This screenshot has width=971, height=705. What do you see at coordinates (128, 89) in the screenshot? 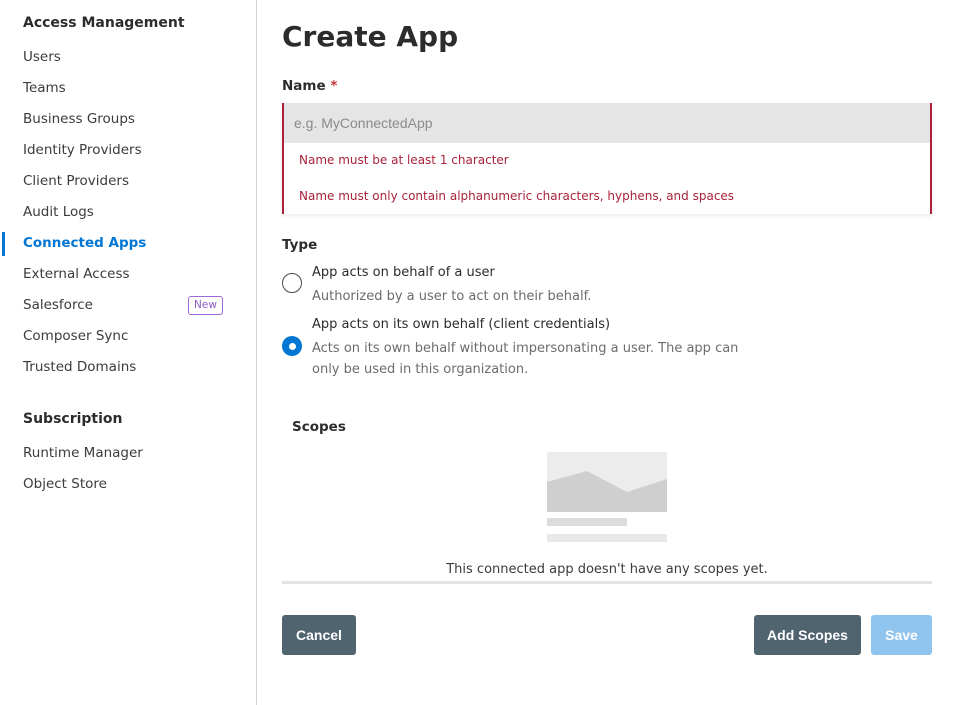
I see `sidebar-item-teams: Teams` at bounding box center [128, 89].